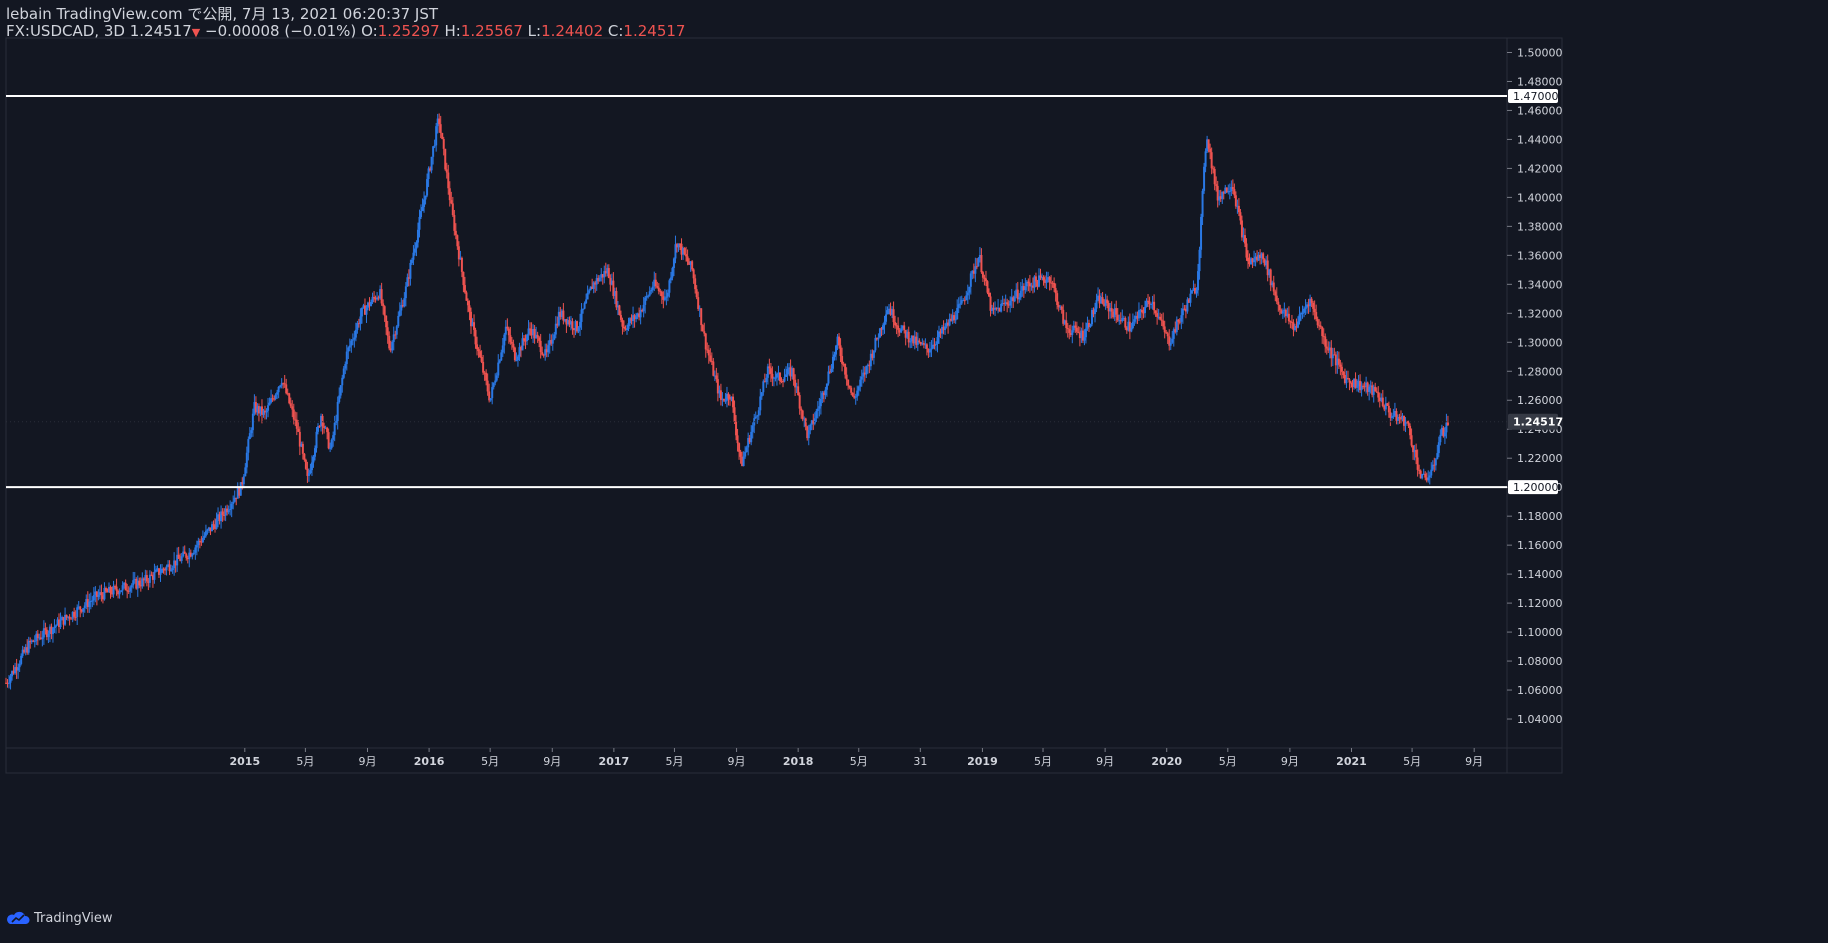  Describe the element at coordinates (1540, 690) in the screenshot. I see `y-tick-label: 1.06000` at that location.